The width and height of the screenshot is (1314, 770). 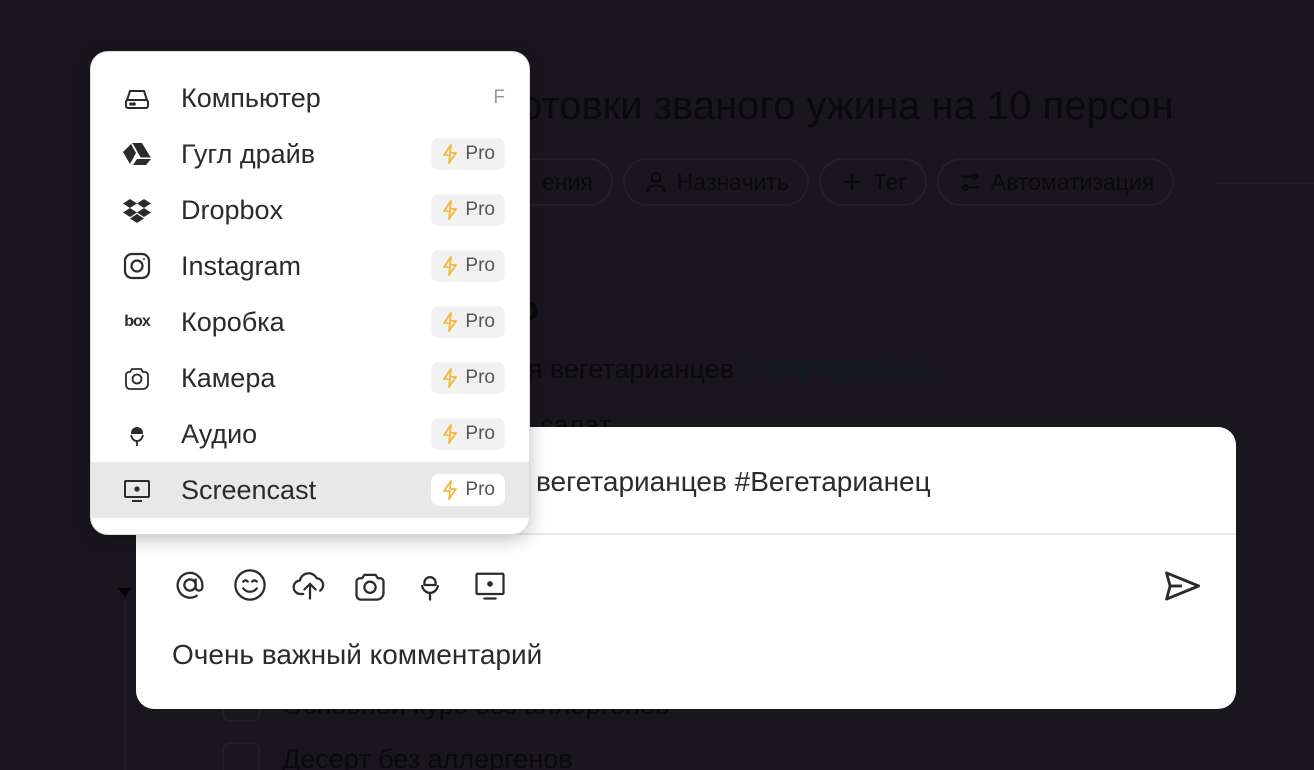 I want to click on collapse-arrow-icon, so click(x=125, y=592).